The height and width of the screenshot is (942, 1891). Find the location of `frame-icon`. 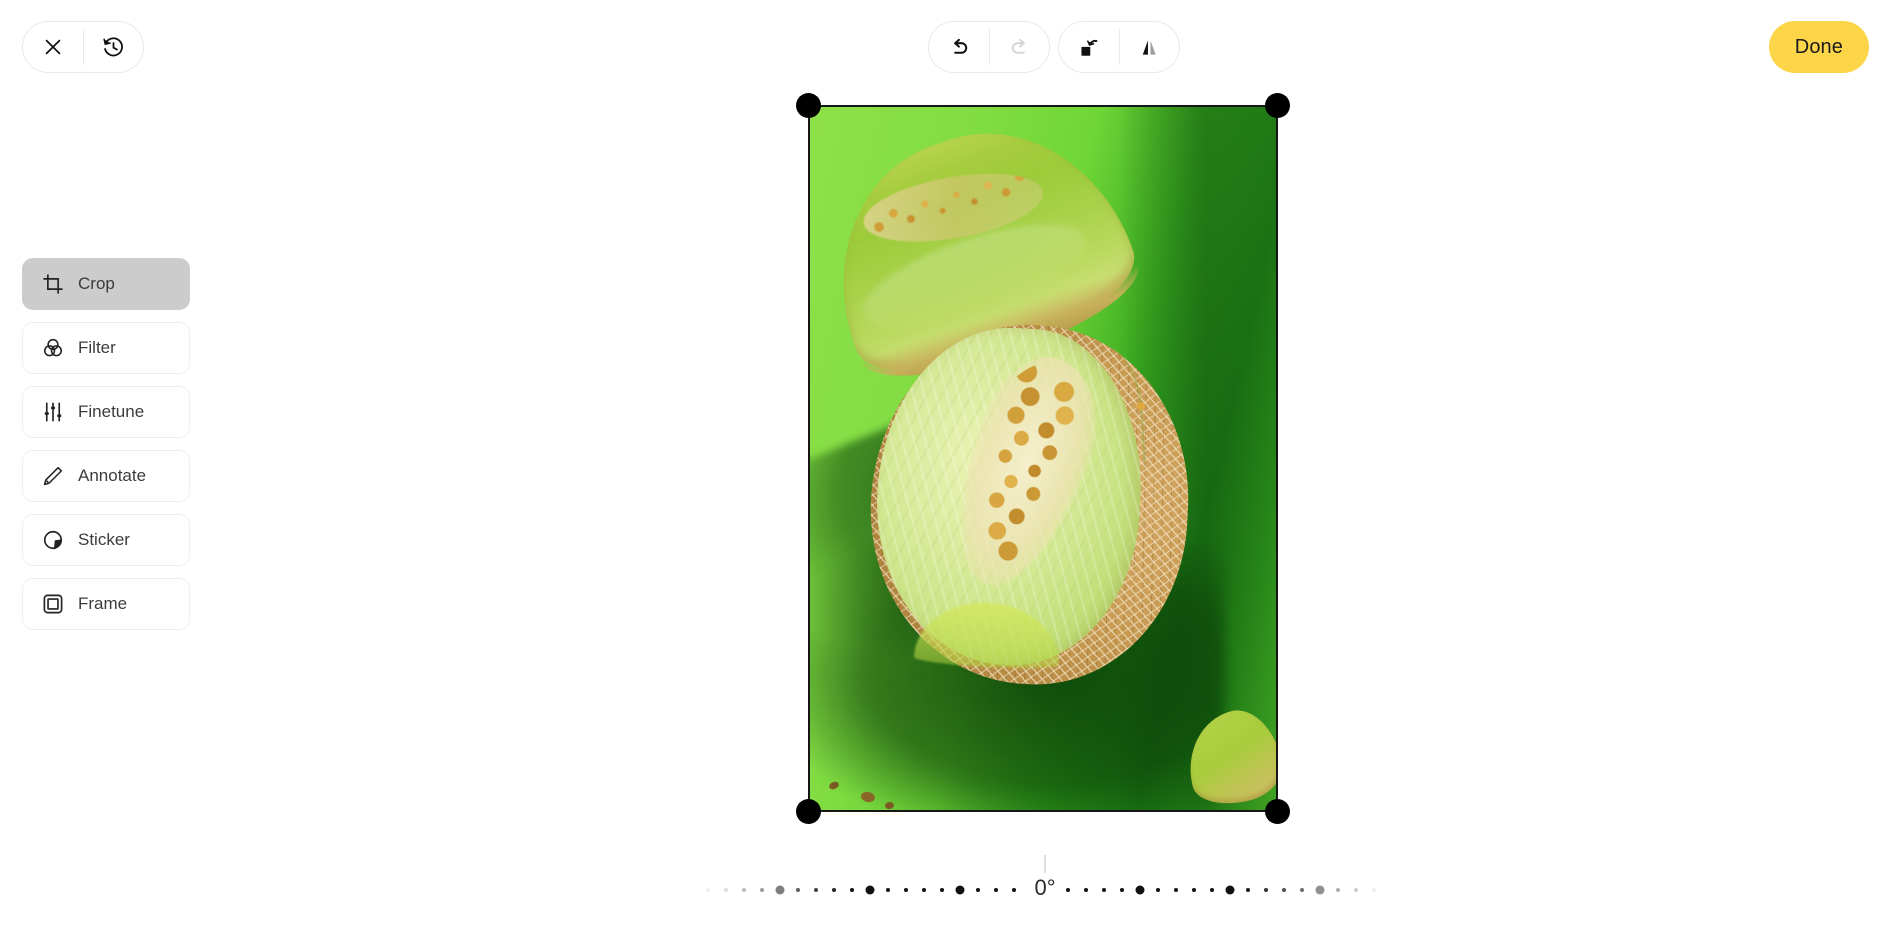

frame-icon is located at coordinates (53, 604).